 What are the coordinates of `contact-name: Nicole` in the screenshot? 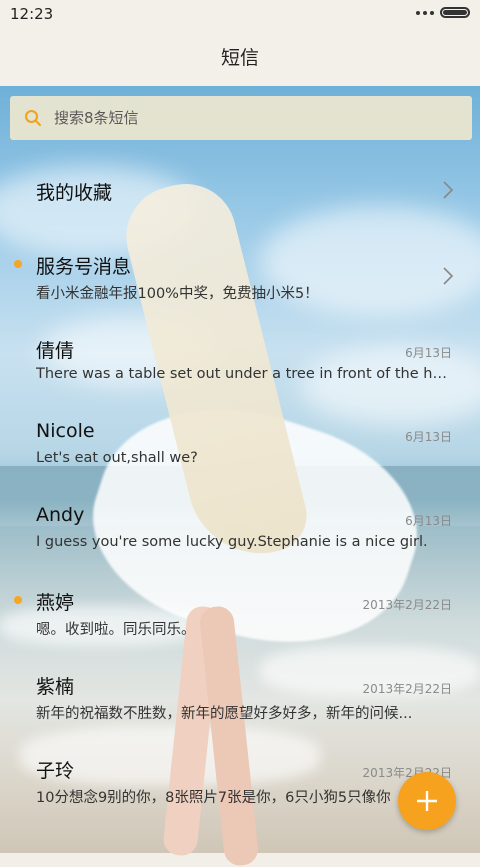 It's located at (65, 431).